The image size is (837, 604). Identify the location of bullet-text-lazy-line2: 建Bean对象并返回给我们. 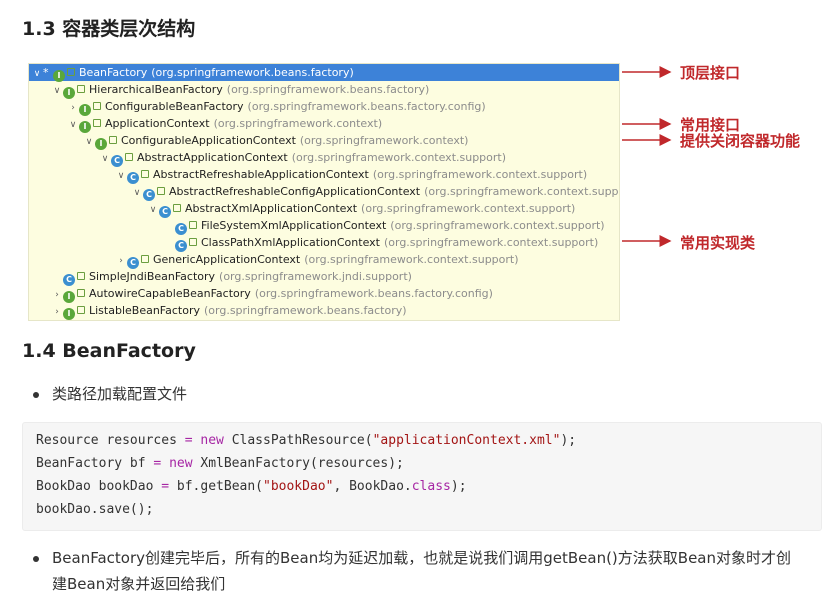
(139, 584).